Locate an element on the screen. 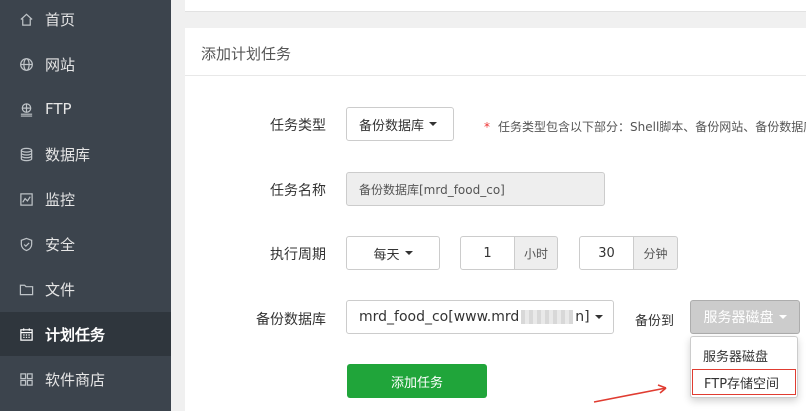  task-type-hint-text: 任务类型包含以下部分：Shell脚本、备份网站、备份数据库 is located at coordinates (652, 127).